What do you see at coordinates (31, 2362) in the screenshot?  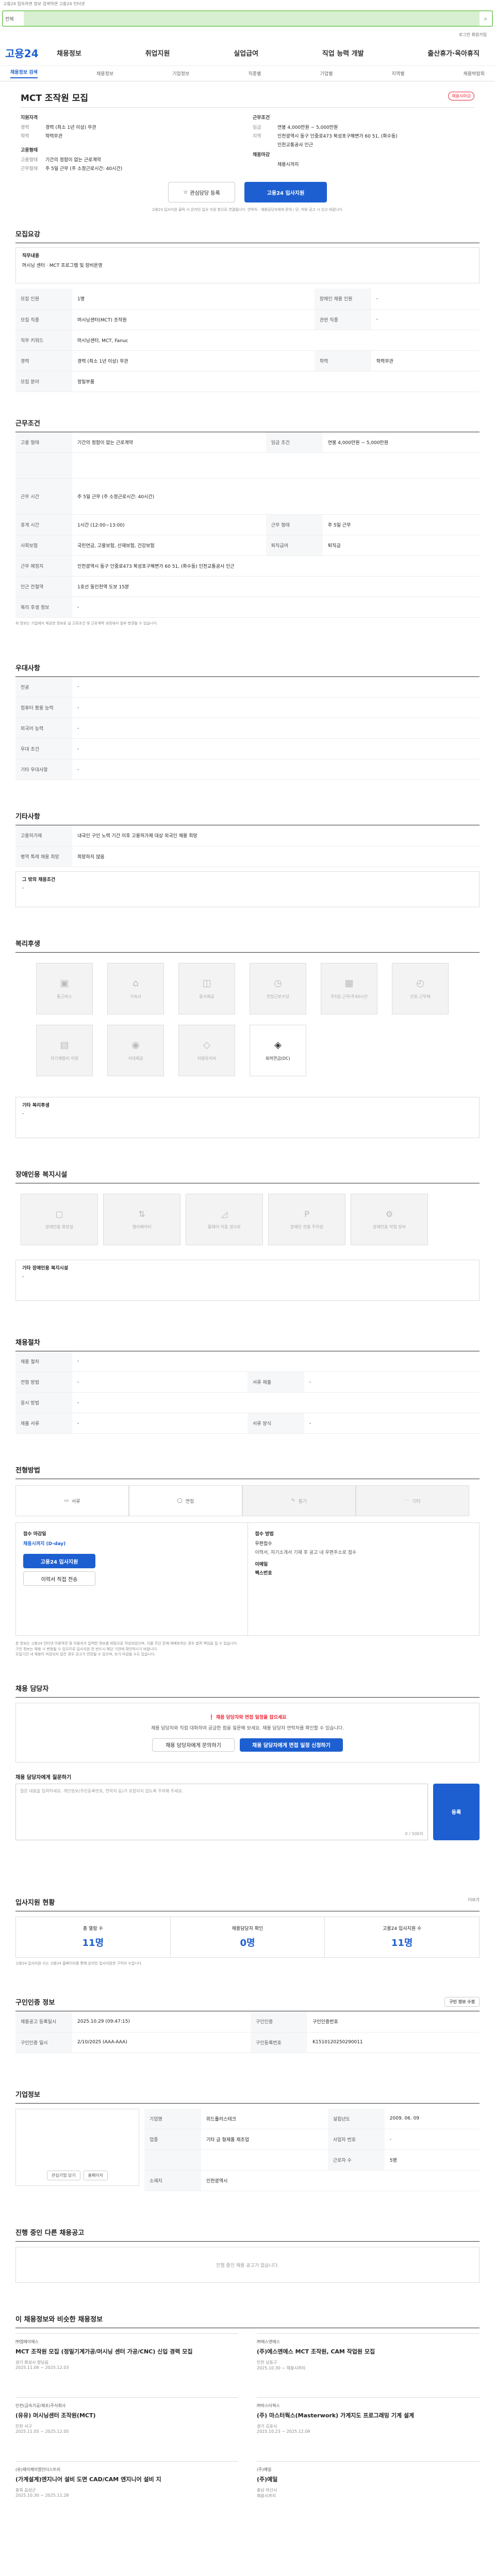 I see `card-location: 경기 화성시 향남읍` at bounding box center [31, 2362].